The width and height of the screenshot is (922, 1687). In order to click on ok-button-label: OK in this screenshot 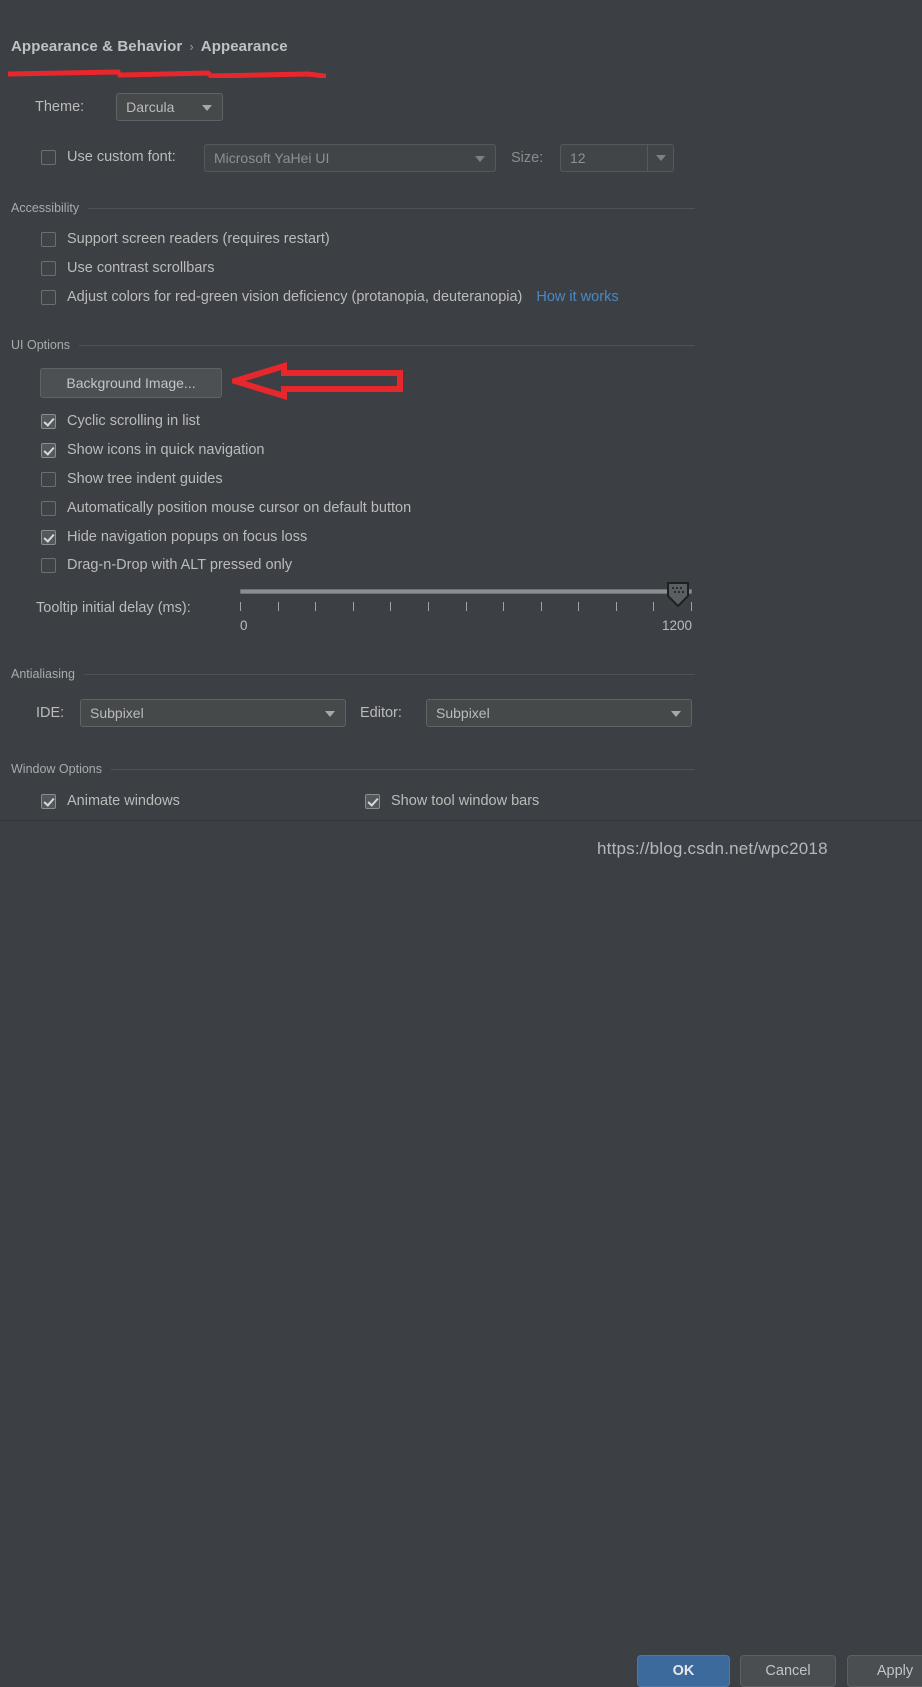, I will do `click(683, 1671)`.